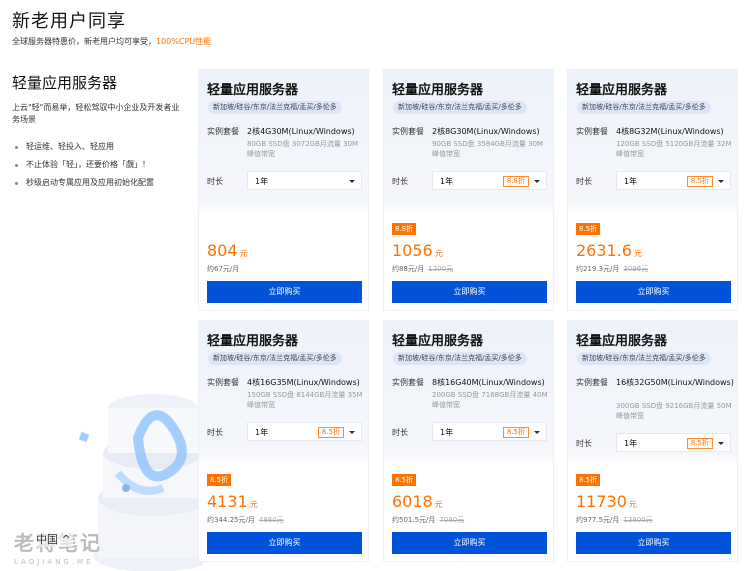 This screenshot has width=750, height=571. Describe the element at coordinates (84, 41) in the screenshot. I see `subtitle-text: 全球服务器特惠价，新老用户均可享受，` at that location.